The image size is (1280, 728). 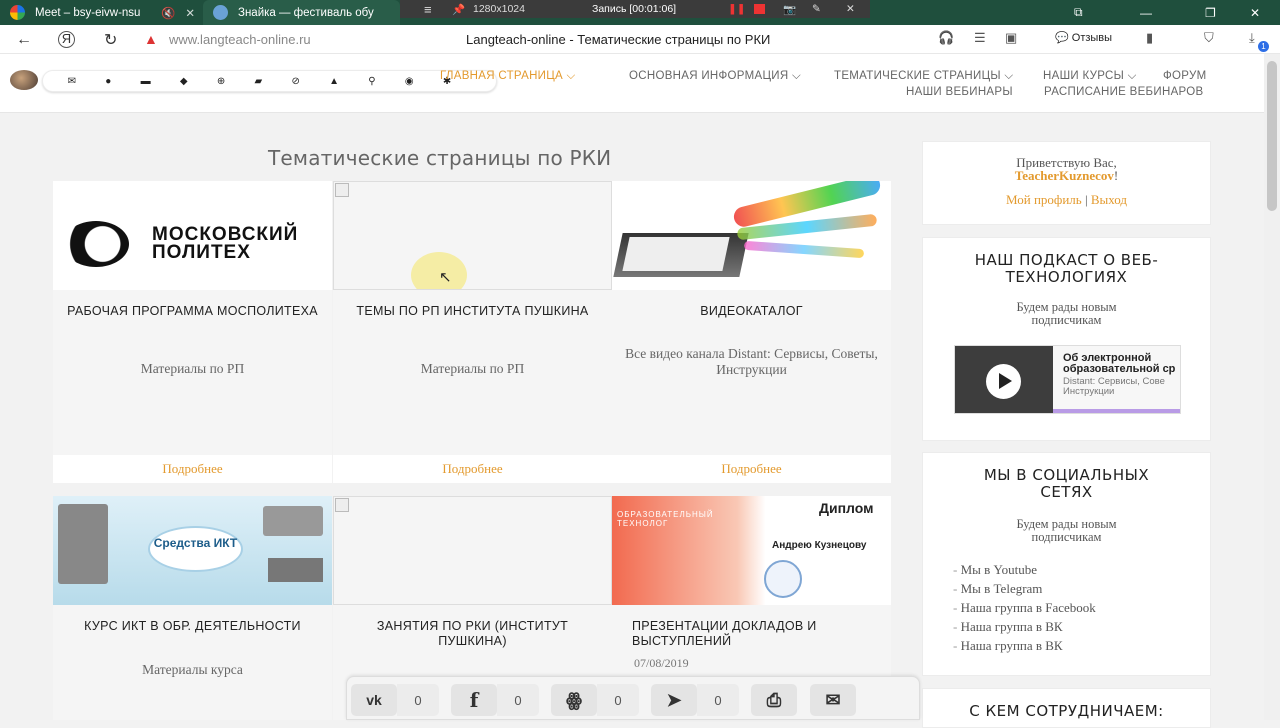 What do you see at coordinates (192, 669) in the screenshot?
I see `card-description: Материалы курса` at bounding box center [192, 669].